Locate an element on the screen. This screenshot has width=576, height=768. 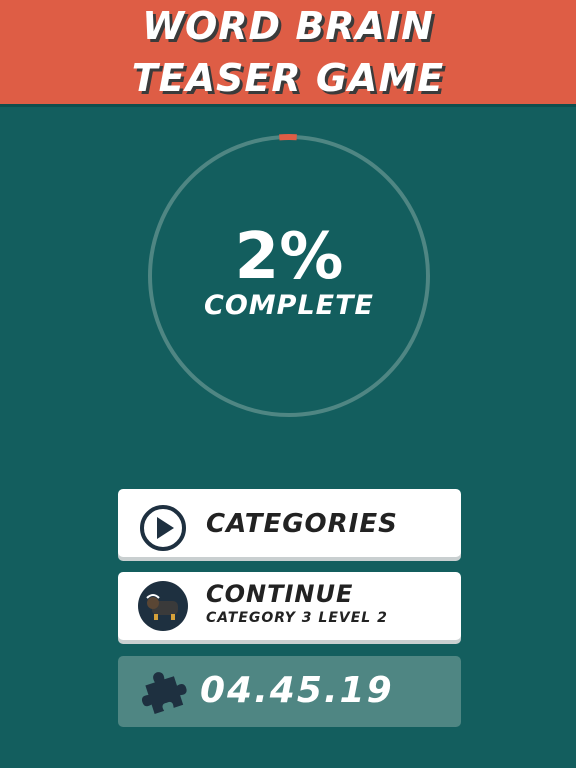
categories-button: CATEGORIES is located at coordinates (289, 523).